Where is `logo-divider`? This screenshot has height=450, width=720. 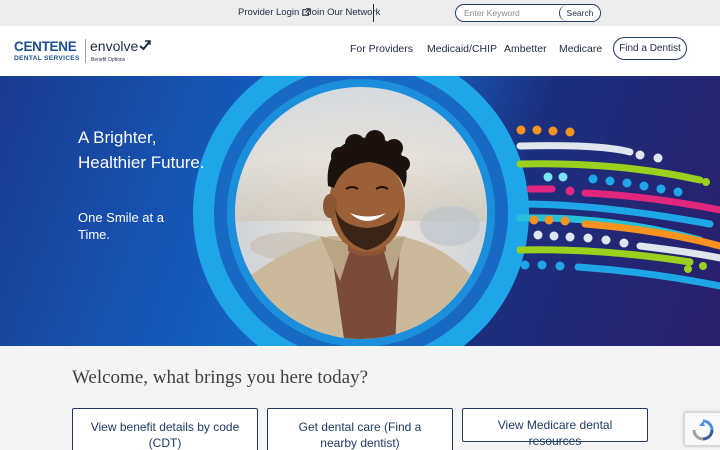
logo-divider is located at coordinates (85, 51).